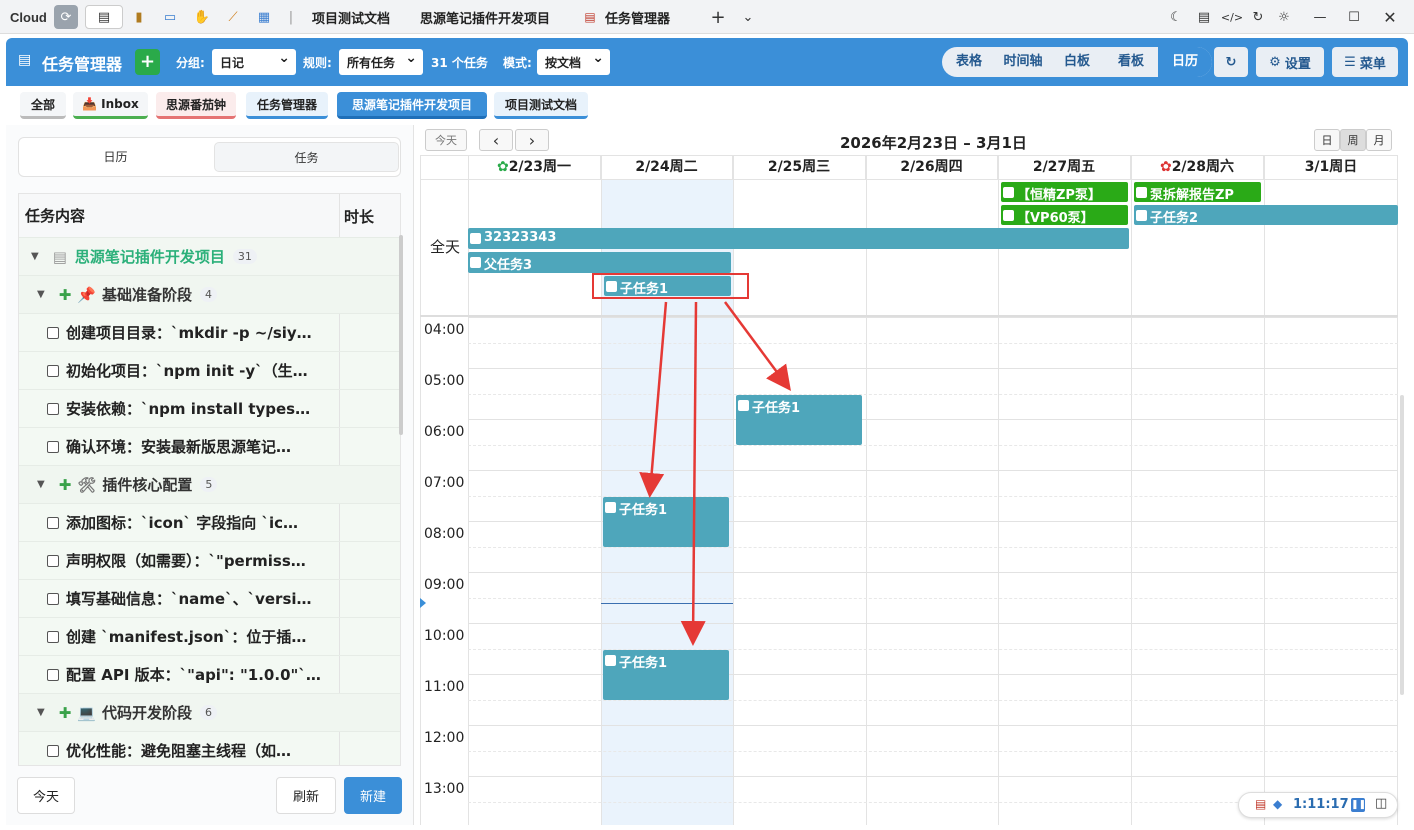  Describe the element at coordinates (25, 60) in the screenshot. I see `clipboard-icon: ▤` at that location.